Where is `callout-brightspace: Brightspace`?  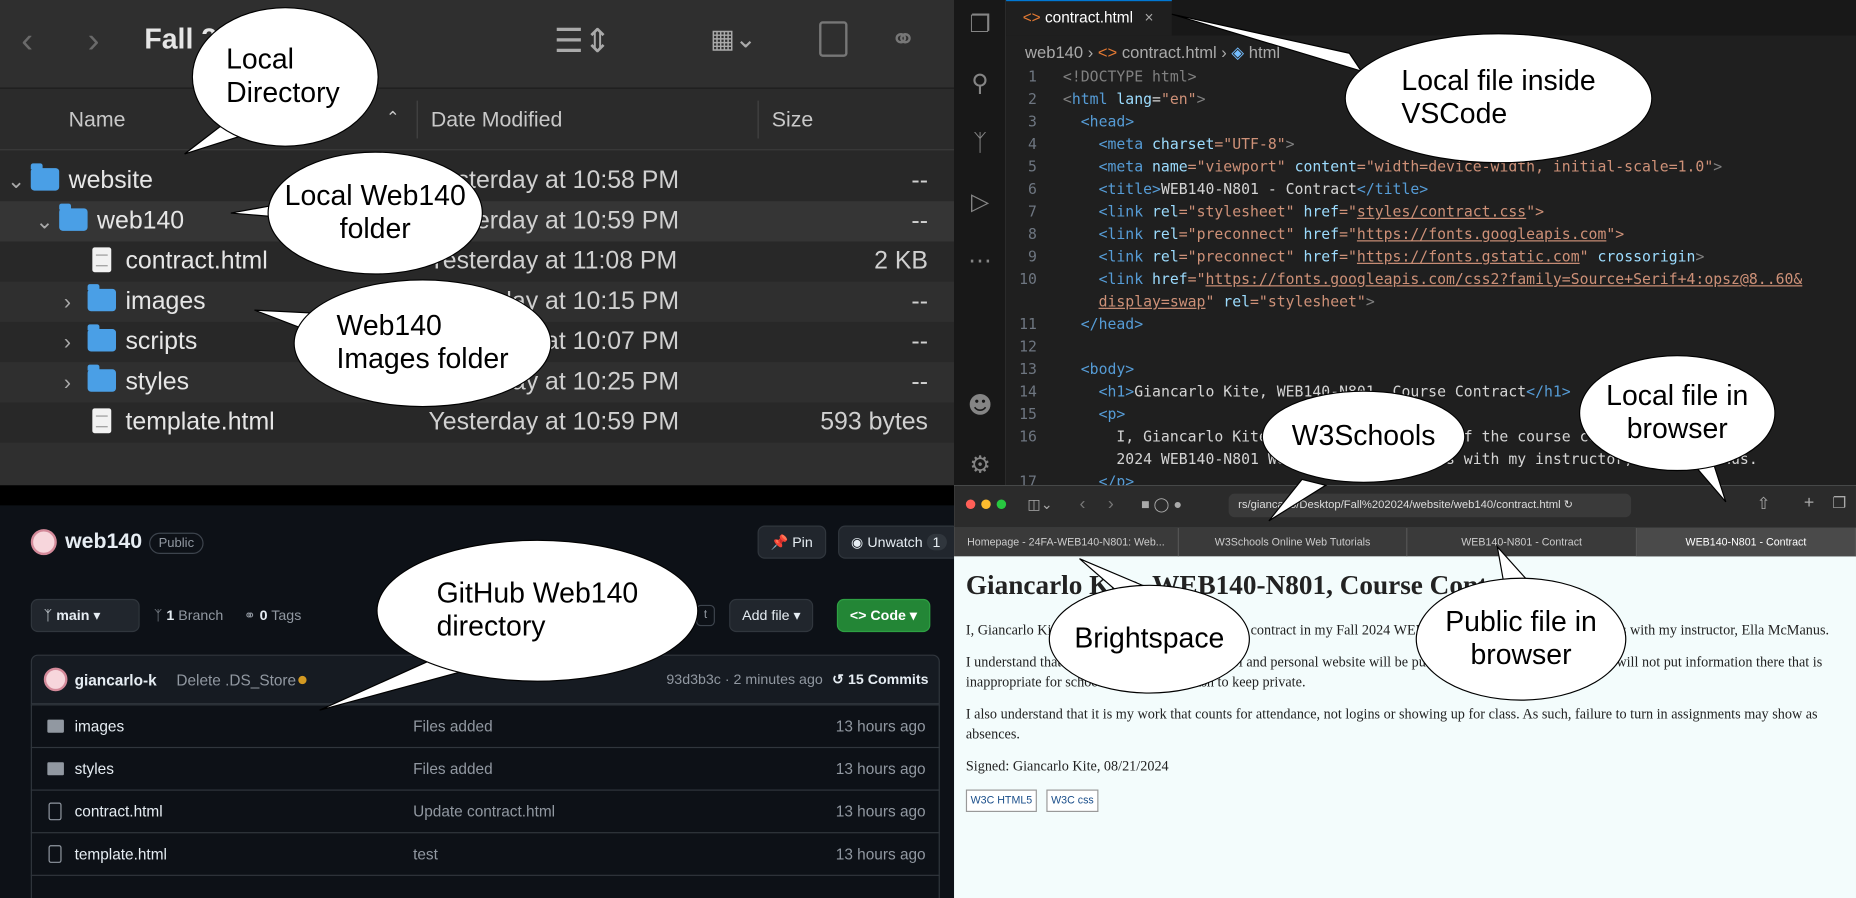
callout-brightspace: Brightspace is located at coordinates (1149, 639).